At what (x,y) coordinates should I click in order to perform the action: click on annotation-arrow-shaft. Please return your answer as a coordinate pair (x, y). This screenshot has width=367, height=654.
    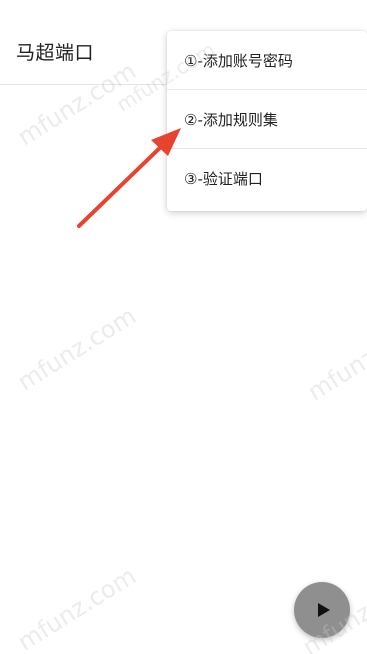
    Looking at the image, I should click on (123, 183).